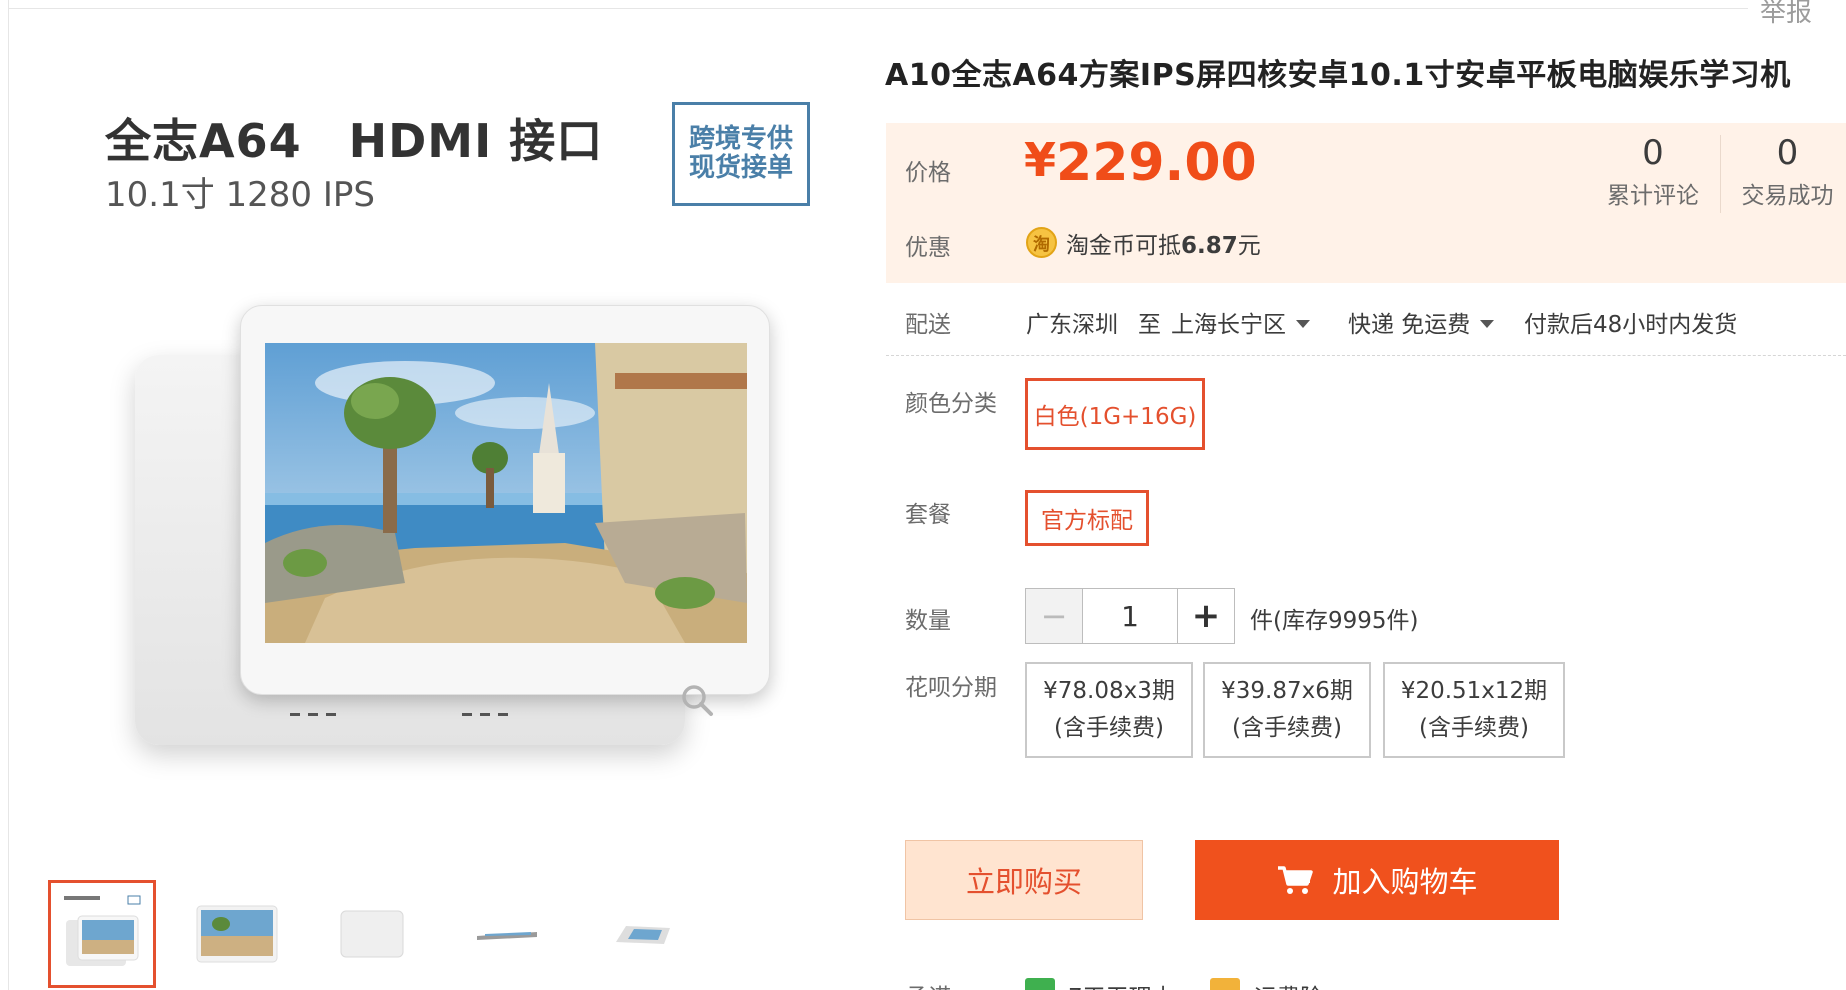 The image size is (1846, 990). I want to click on page-frame-top, so click(878, 8).